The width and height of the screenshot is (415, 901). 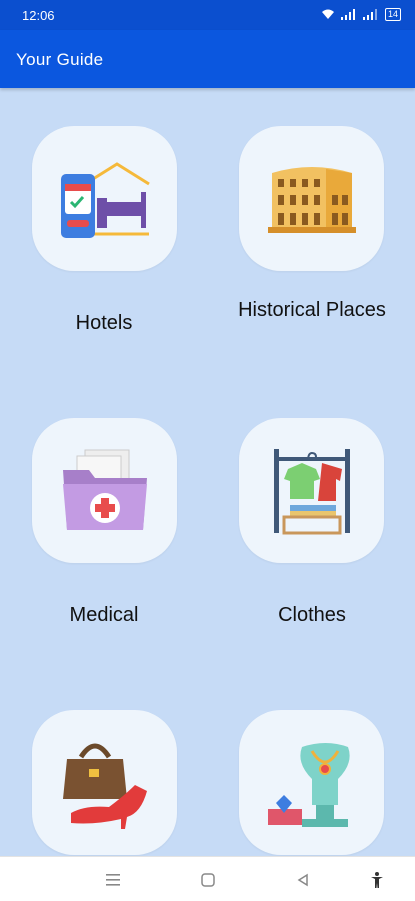 What do you see at coordinates (312, 310) in the screenshot?
I see `historical-places-label: Historical Places` at bounding box center [312, 310].